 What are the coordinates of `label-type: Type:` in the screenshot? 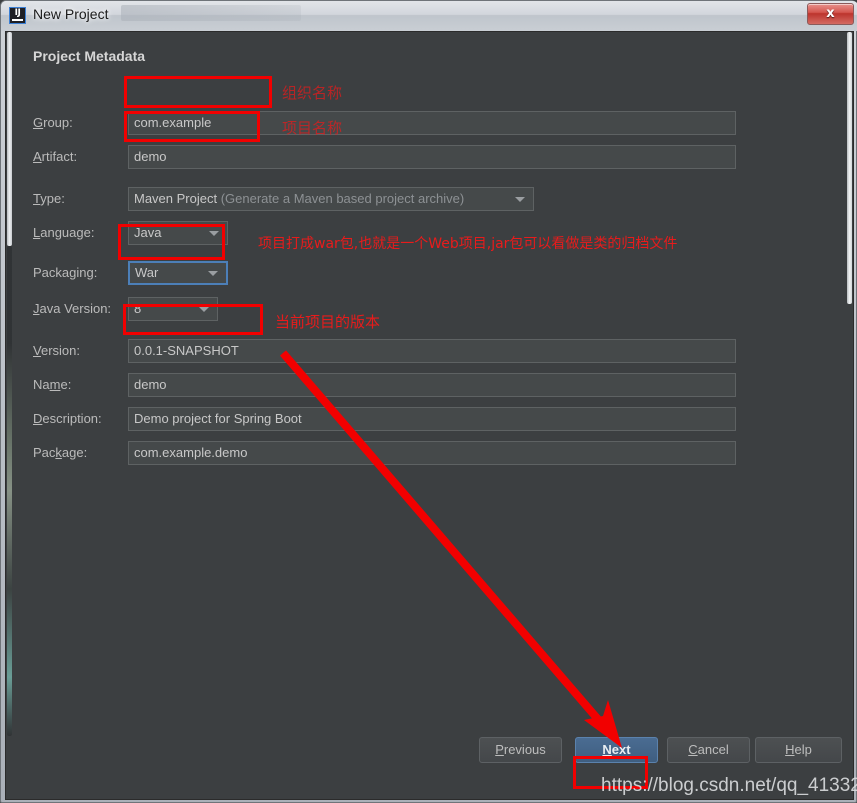 It's located at (49, 198).